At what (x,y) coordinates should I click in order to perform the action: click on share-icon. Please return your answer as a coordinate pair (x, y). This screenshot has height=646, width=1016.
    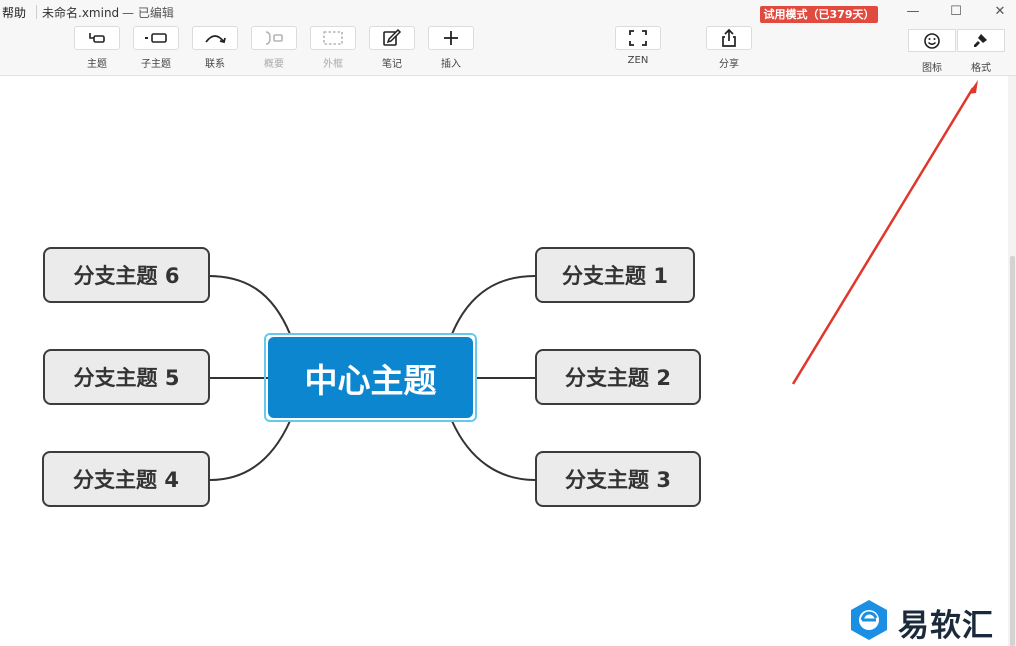
    Looking at the image, I should click on (729, 38).